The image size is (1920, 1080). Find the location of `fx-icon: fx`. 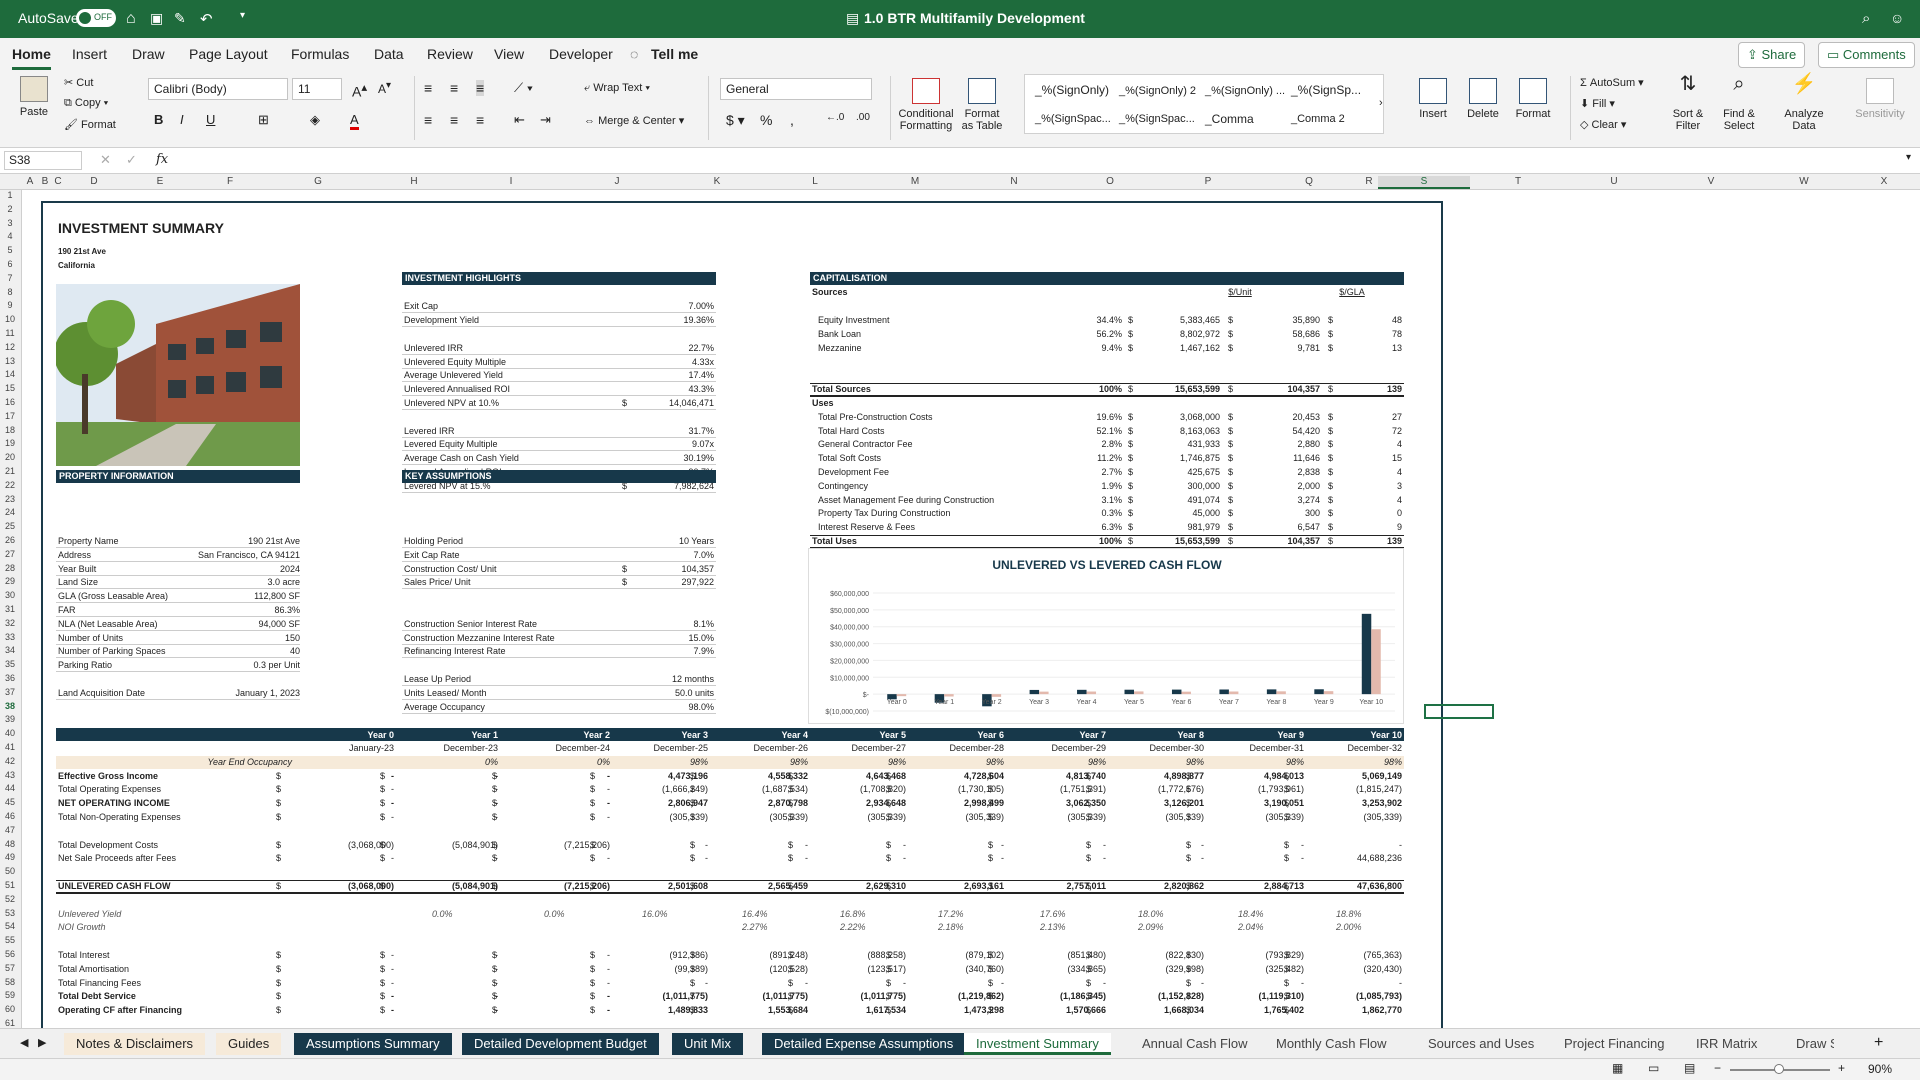

fx-icon: fx is located at coordinates (162, 159).